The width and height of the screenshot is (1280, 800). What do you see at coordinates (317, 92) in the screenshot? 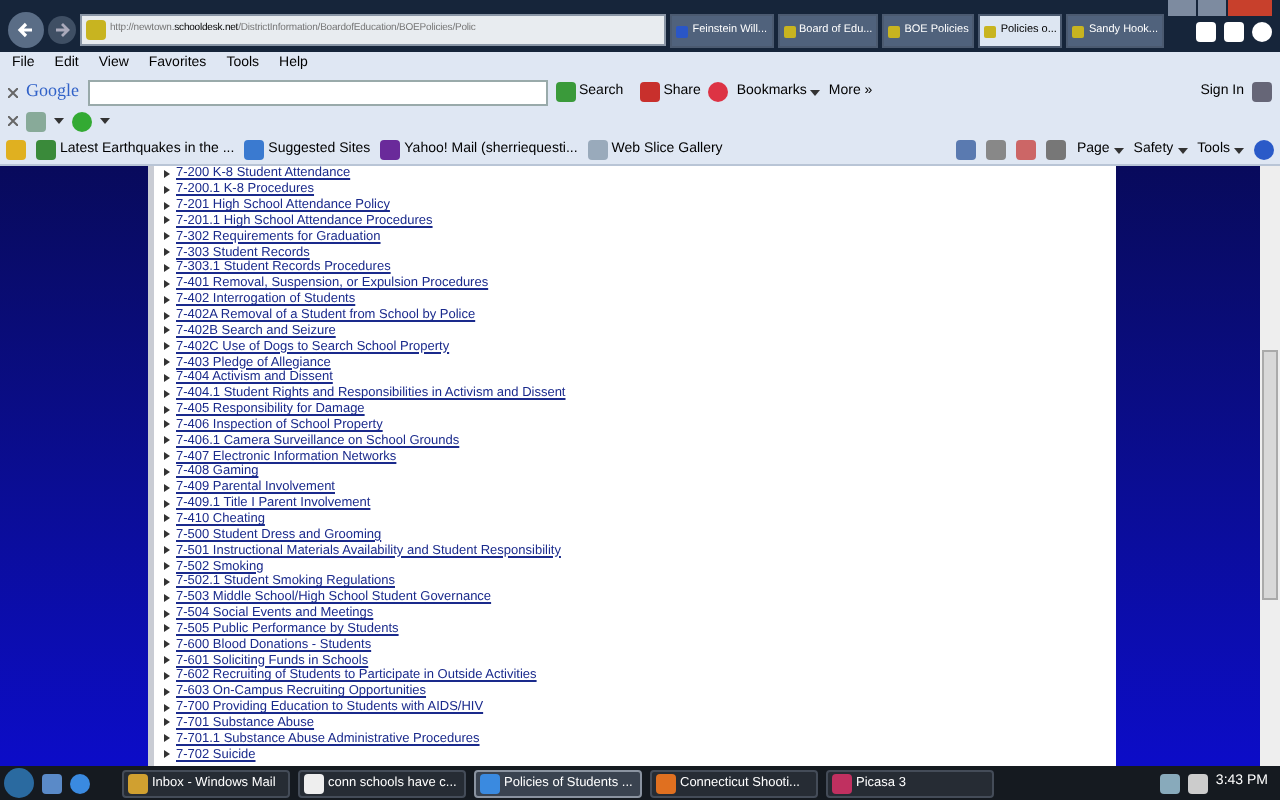
I see `search-field` at bounding box center [317, 92].